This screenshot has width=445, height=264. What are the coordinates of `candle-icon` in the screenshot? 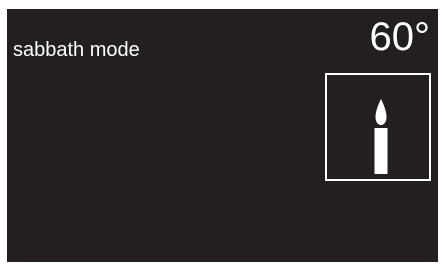 It's located at (381, 136).